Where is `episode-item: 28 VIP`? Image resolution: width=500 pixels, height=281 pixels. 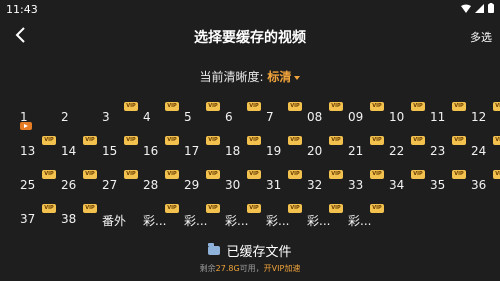 episode-item: 28 VIP is located at coordinates (163, 185).